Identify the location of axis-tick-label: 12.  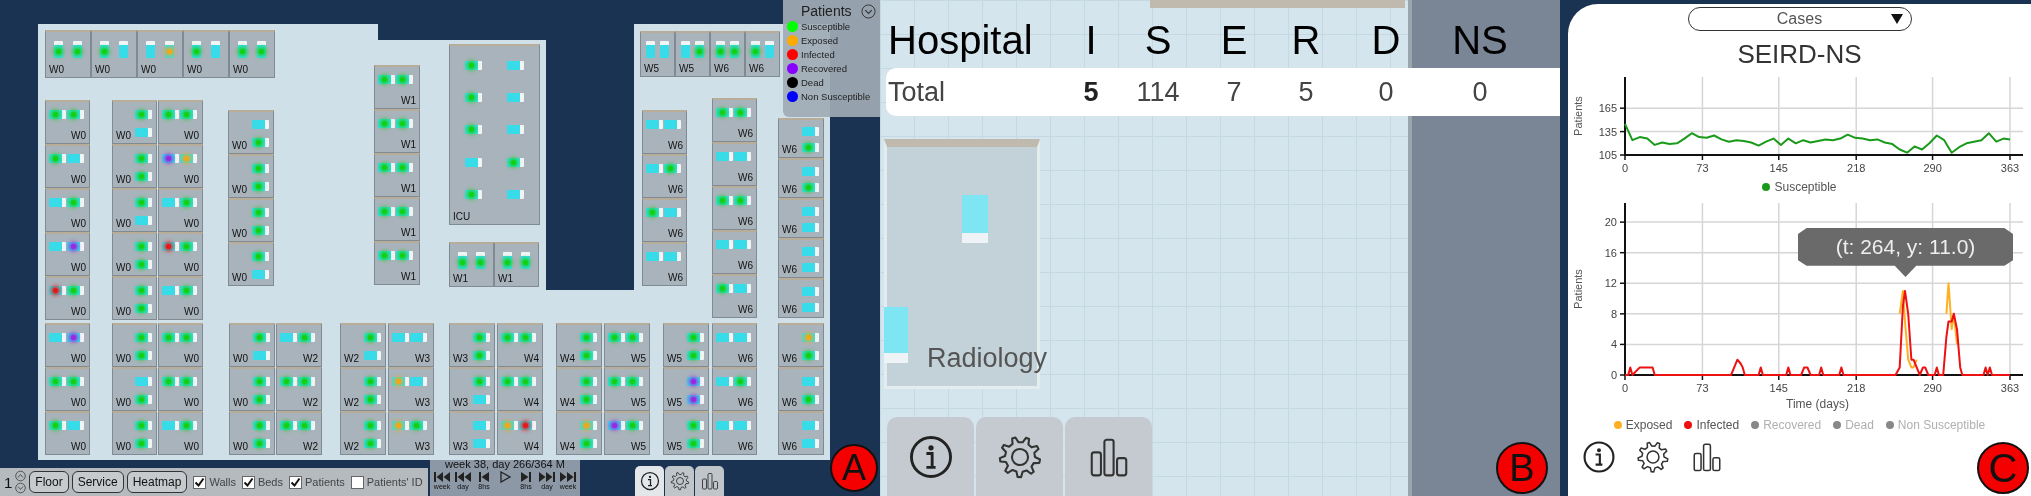
(1610, 283).